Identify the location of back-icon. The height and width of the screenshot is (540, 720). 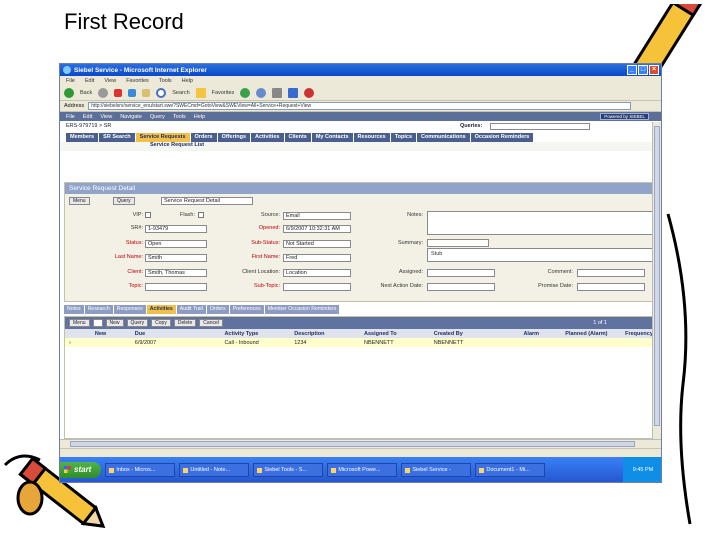
(69, 92).